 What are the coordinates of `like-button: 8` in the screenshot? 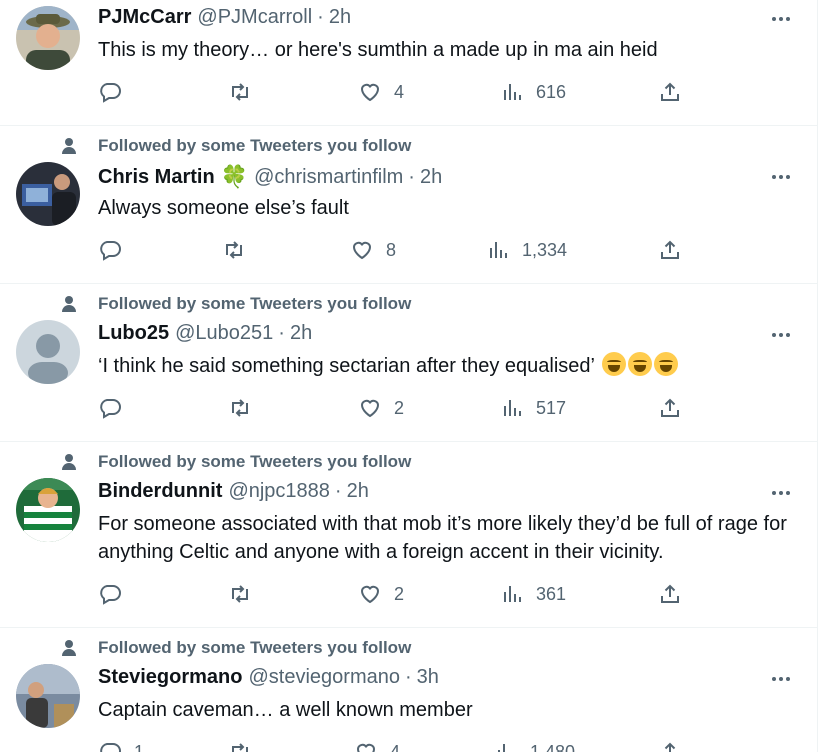 It's located at (373, 250).